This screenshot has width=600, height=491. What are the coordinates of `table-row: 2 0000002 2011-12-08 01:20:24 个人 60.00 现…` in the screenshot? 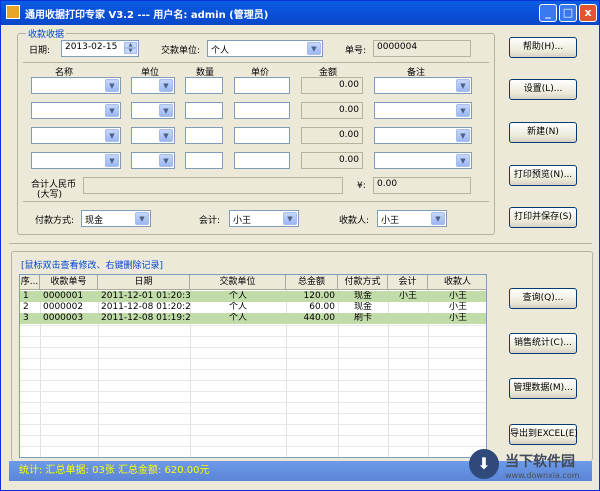 It's located at (253, 307).